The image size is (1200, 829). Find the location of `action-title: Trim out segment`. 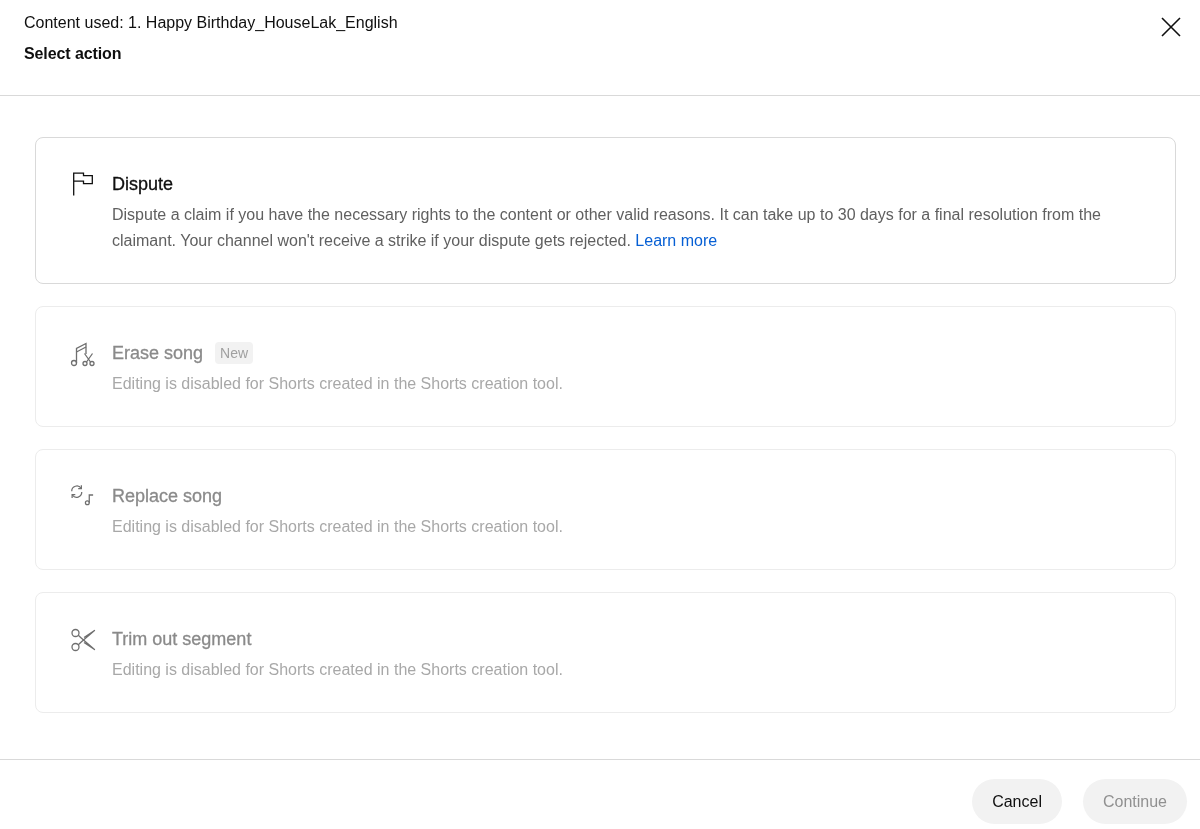

action-title: Trim out segment is located at coordinates (182, 639).